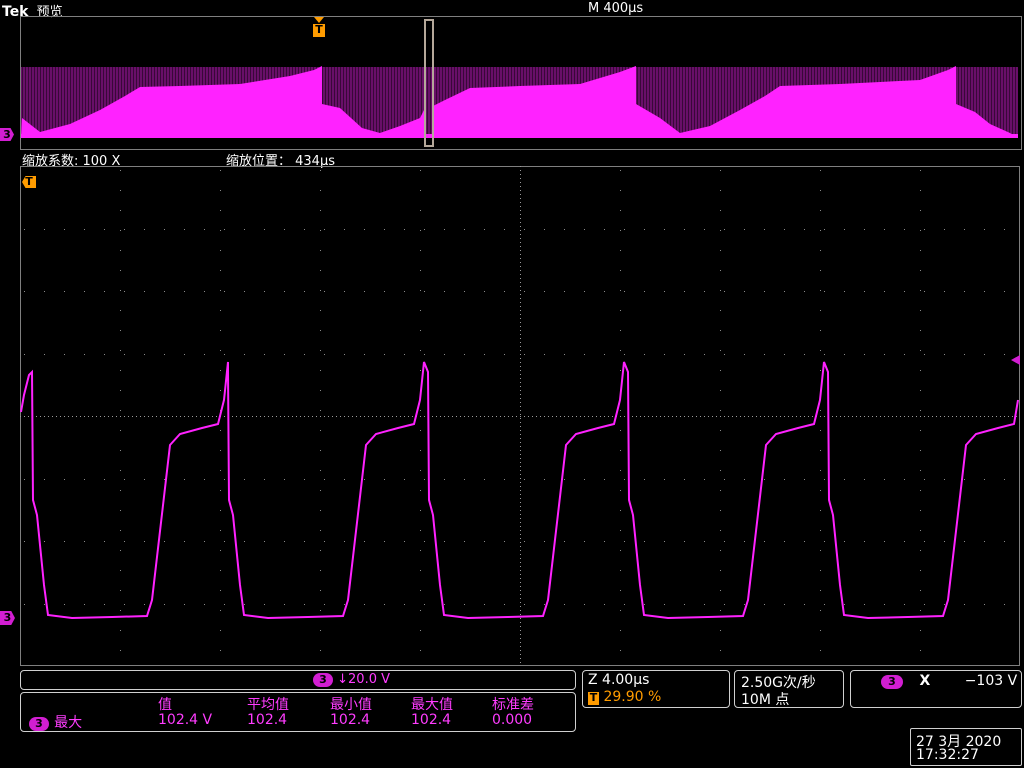 The width and height of the screenshot is (1024, 768). Describe the element at coordinates (991, 681) in the screenshot. I see `trigger-level: −103 V` at that location.